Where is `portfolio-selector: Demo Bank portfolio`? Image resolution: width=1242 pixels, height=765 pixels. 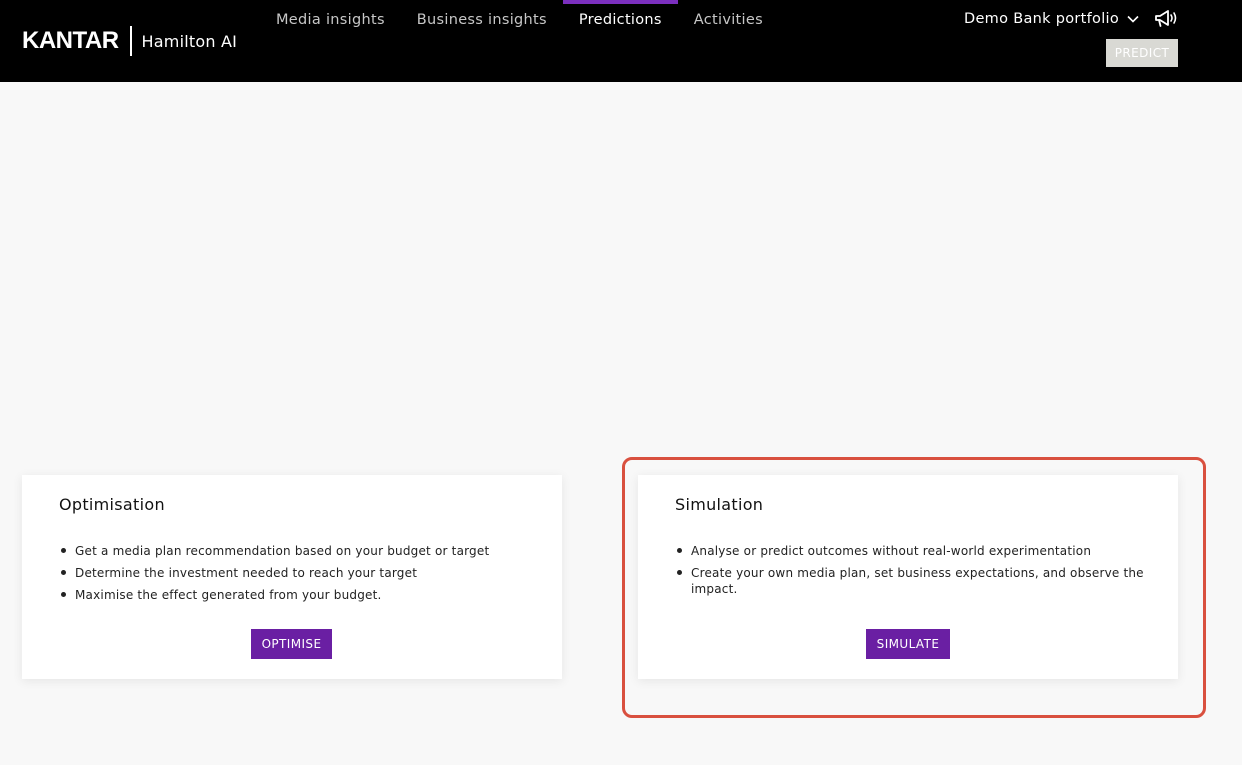 portfolio-selector: Demo Bank portfolio is located at coordinates (1051, 19).